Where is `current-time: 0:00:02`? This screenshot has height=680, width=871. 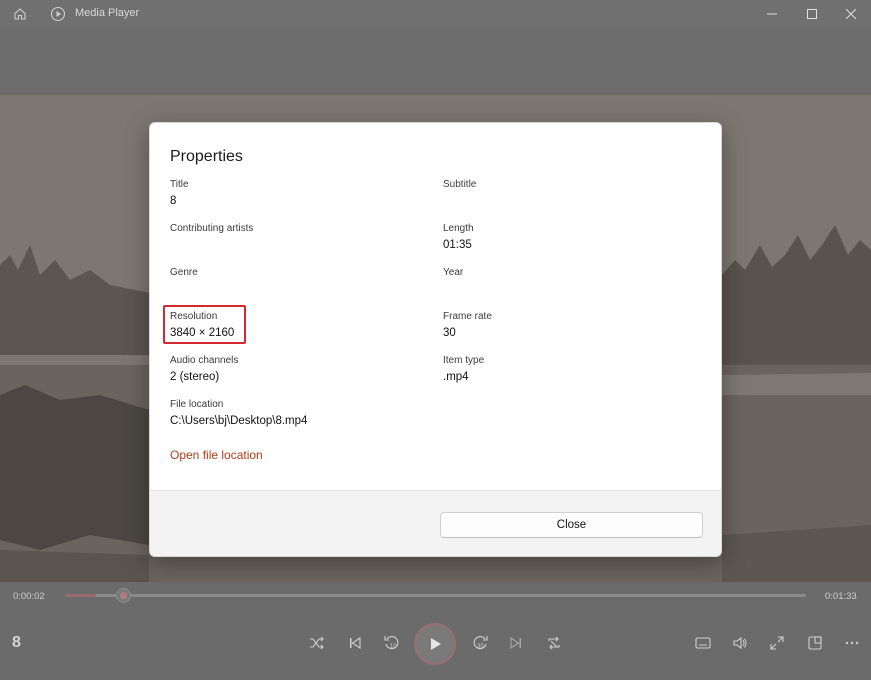
current-time: 0:00:02 is located at coordinates (29, 596).